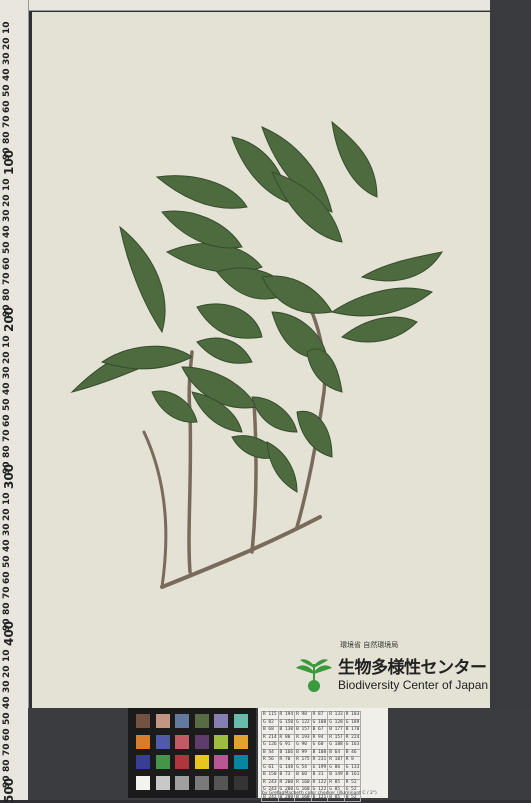 This screenshot has width=531, height=803. What do you see at coordinates (319, 730) in the screenshot?
I see `table-cell: B 67` at bounding box center [319, 730].